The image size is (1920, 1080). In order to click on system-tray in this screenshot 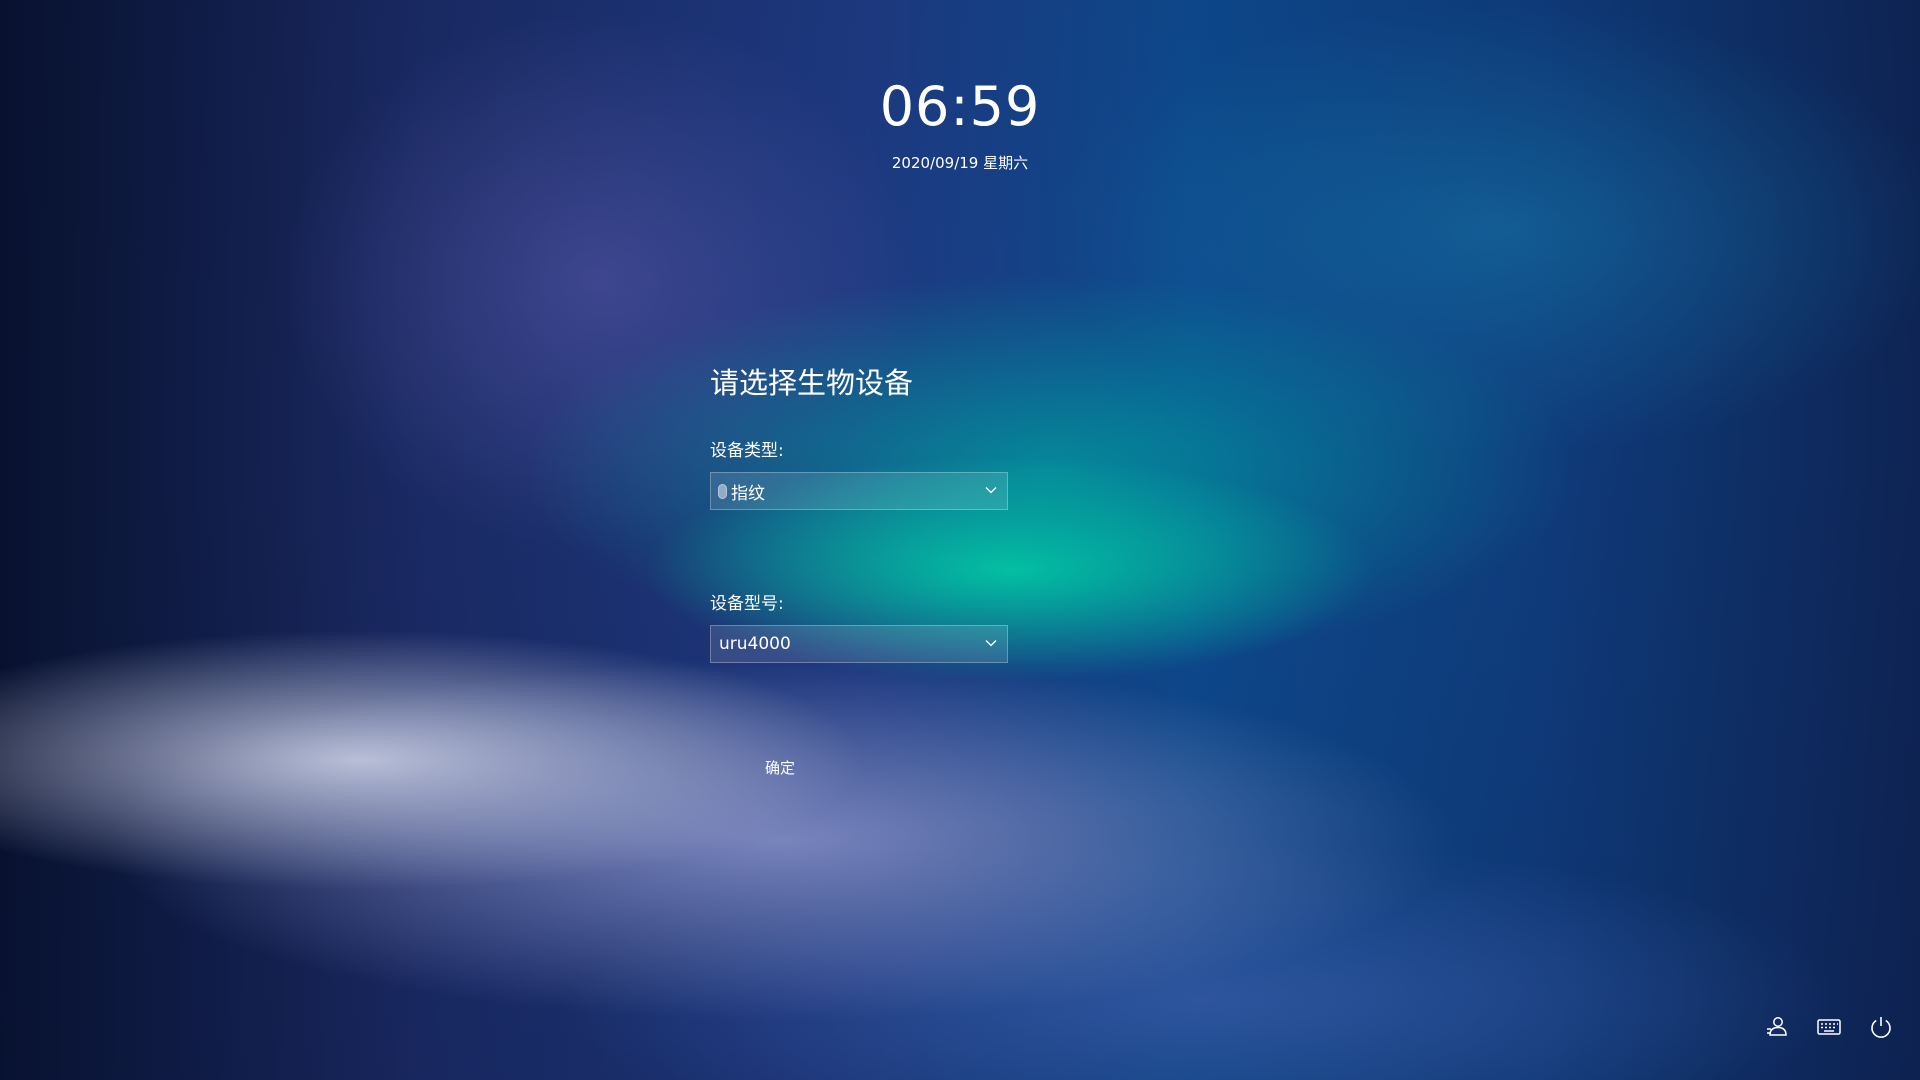, I will do `click(1829, 1027)`.